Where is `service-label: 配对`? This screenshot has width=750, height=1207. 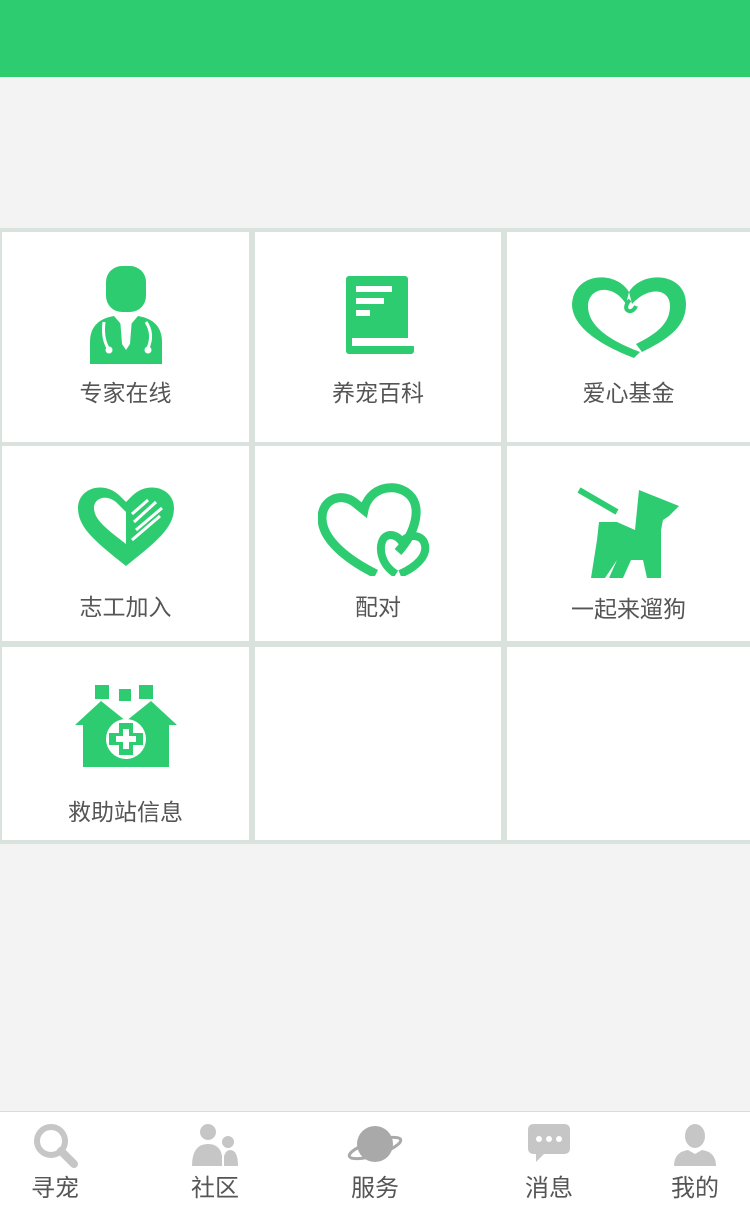 service-label: 配对 is located at coordinates (378, 608).